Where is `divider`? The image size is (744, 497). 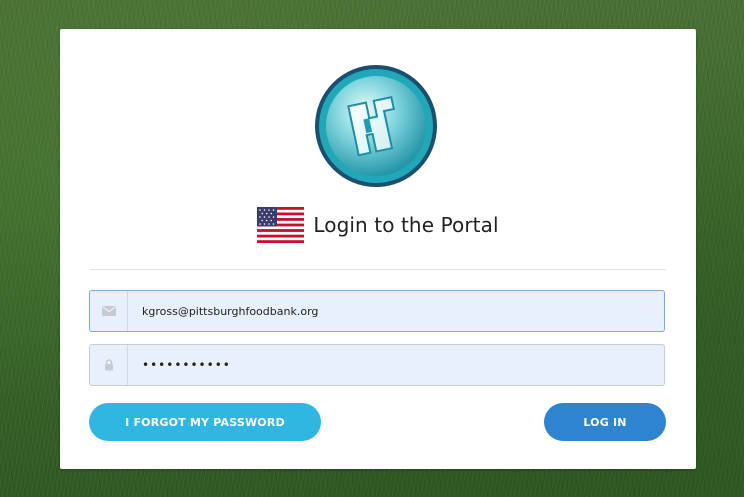 divider is located at coordinates (378, 269).